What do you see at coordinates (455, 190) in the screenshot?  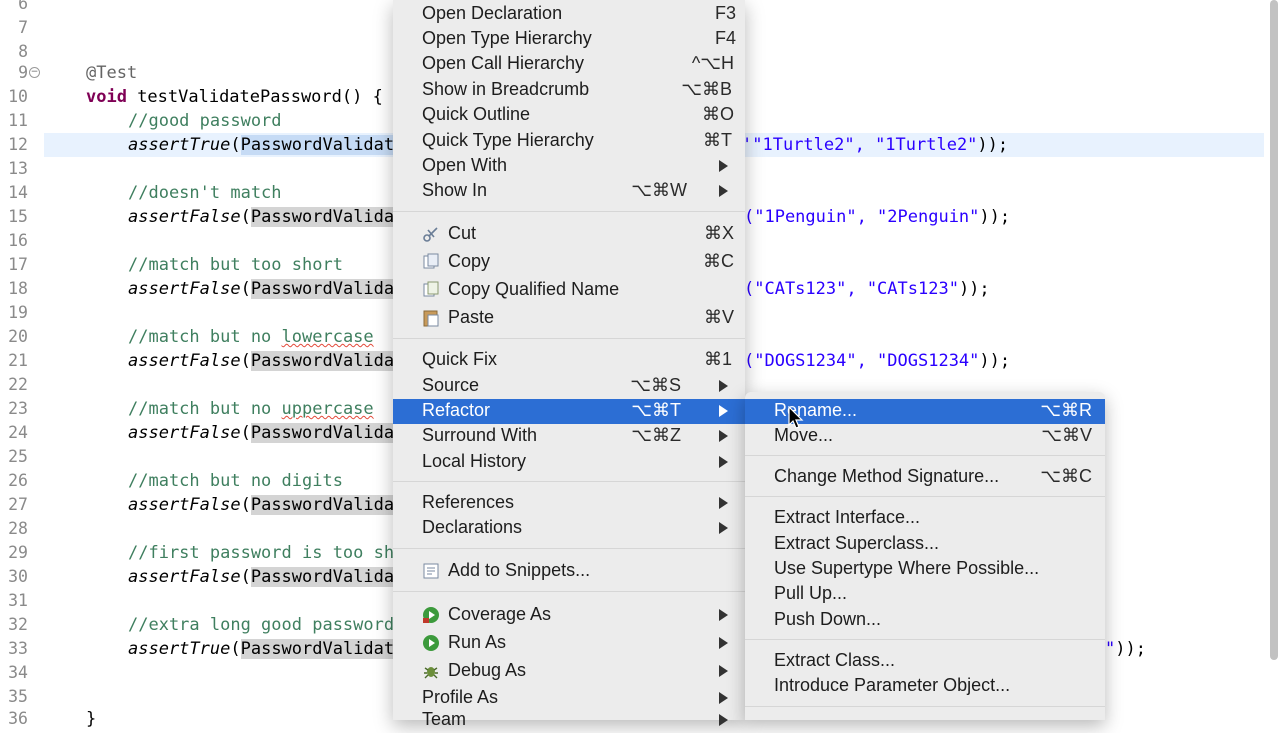 I see `menu-item-label: Show In` at bounding box center [455, 190].